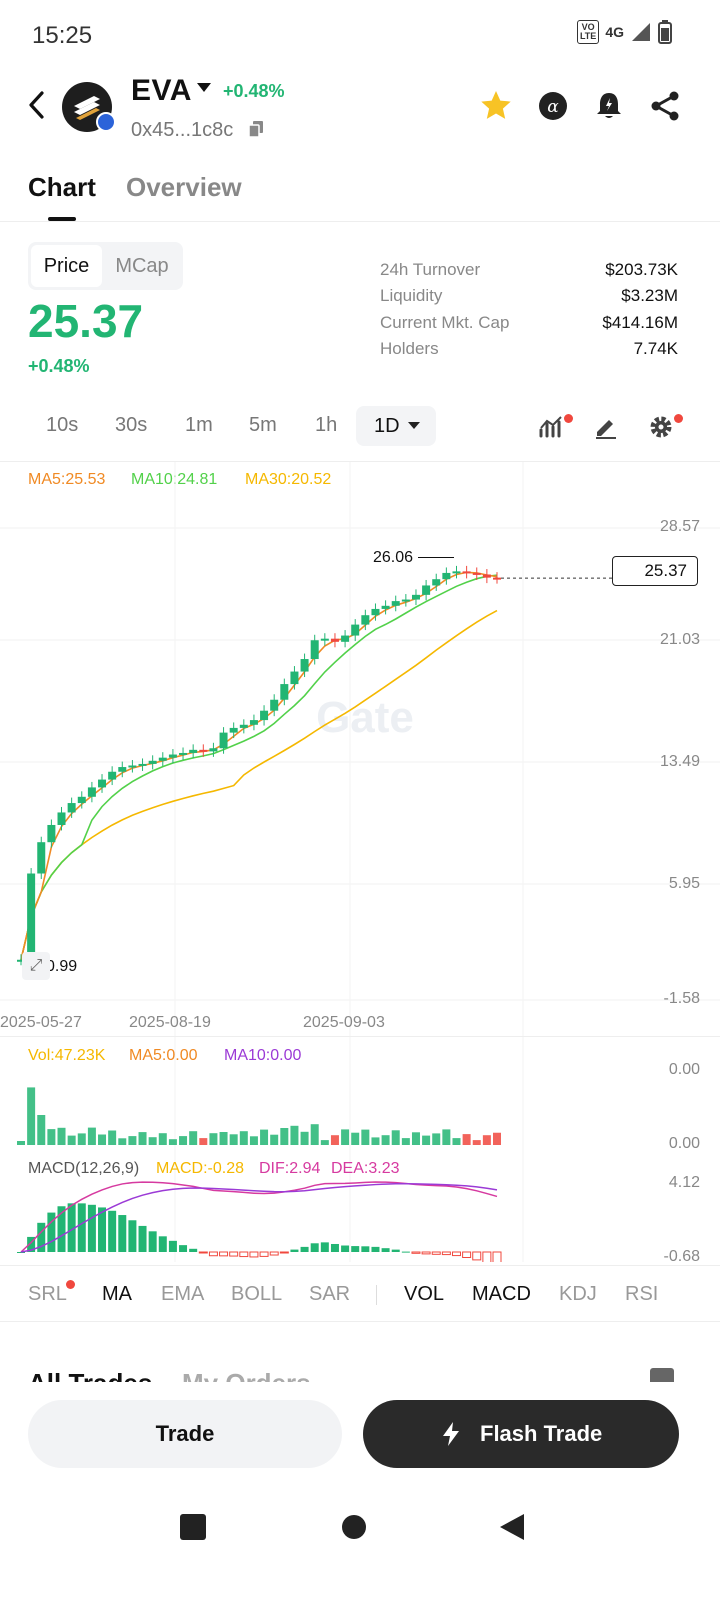 Image resolution: width=720 pixels, height=1600 pixels. What do you see at coordinates (326, 425) in the screenshot?
I see `interval-1h: 1h` at bounding box center [326, 425].